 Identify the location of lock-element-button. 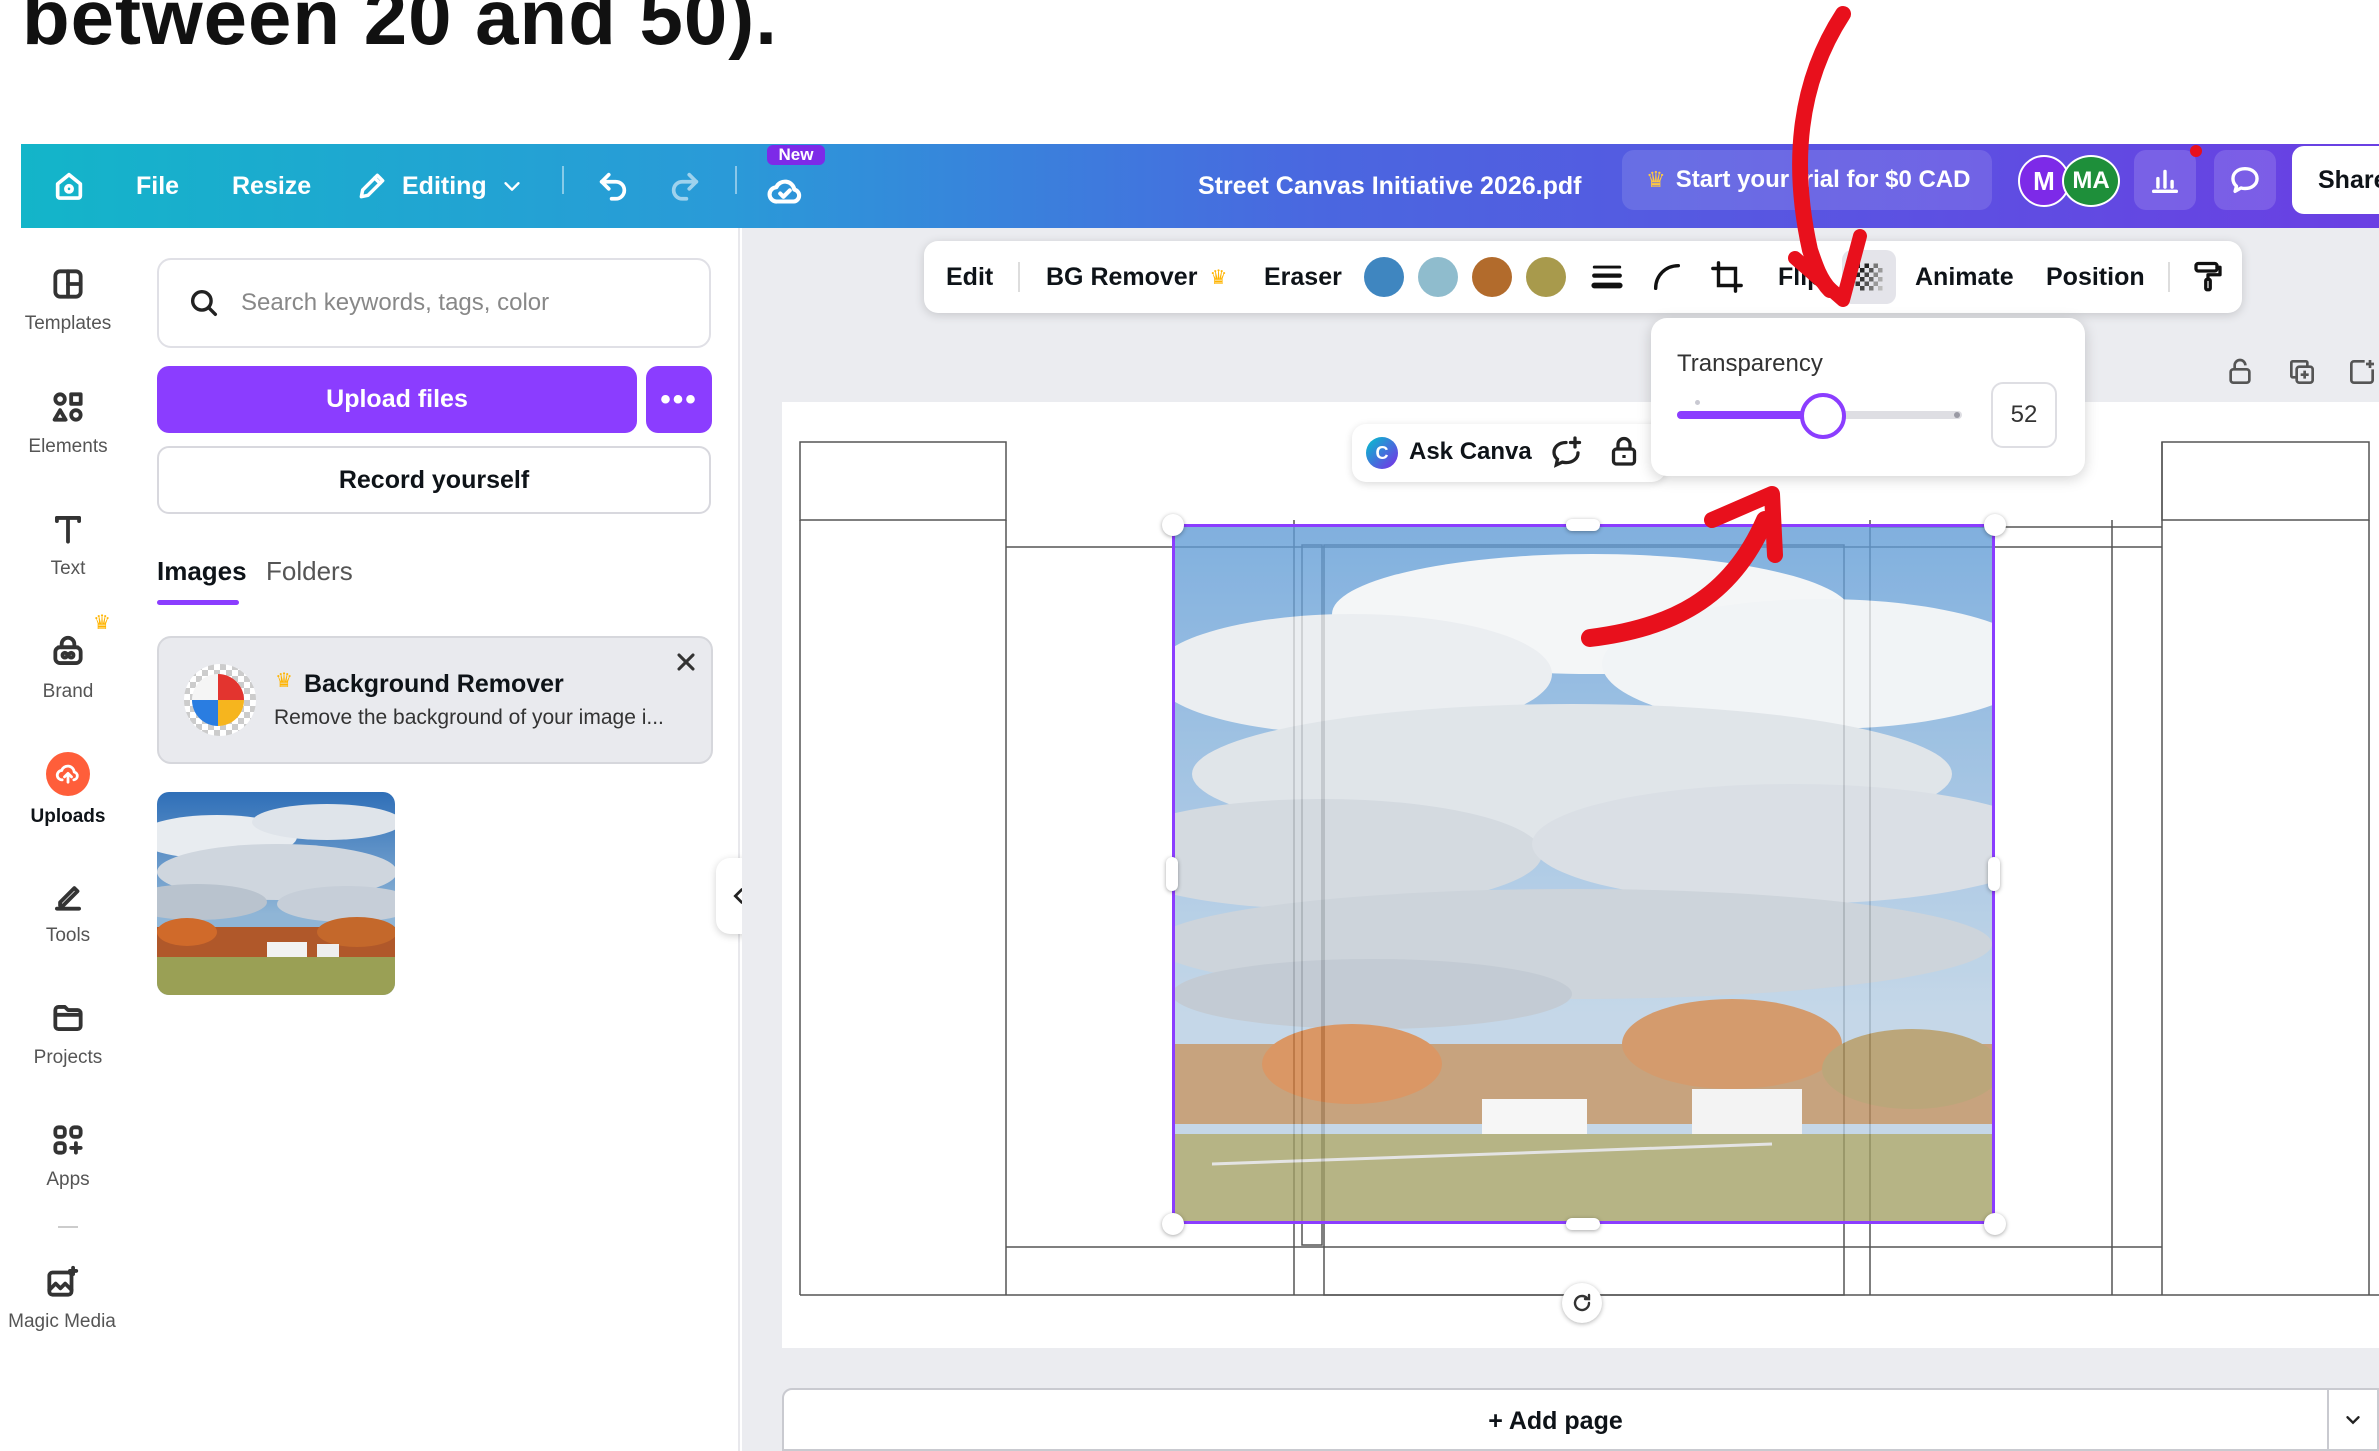
(1624, 454).